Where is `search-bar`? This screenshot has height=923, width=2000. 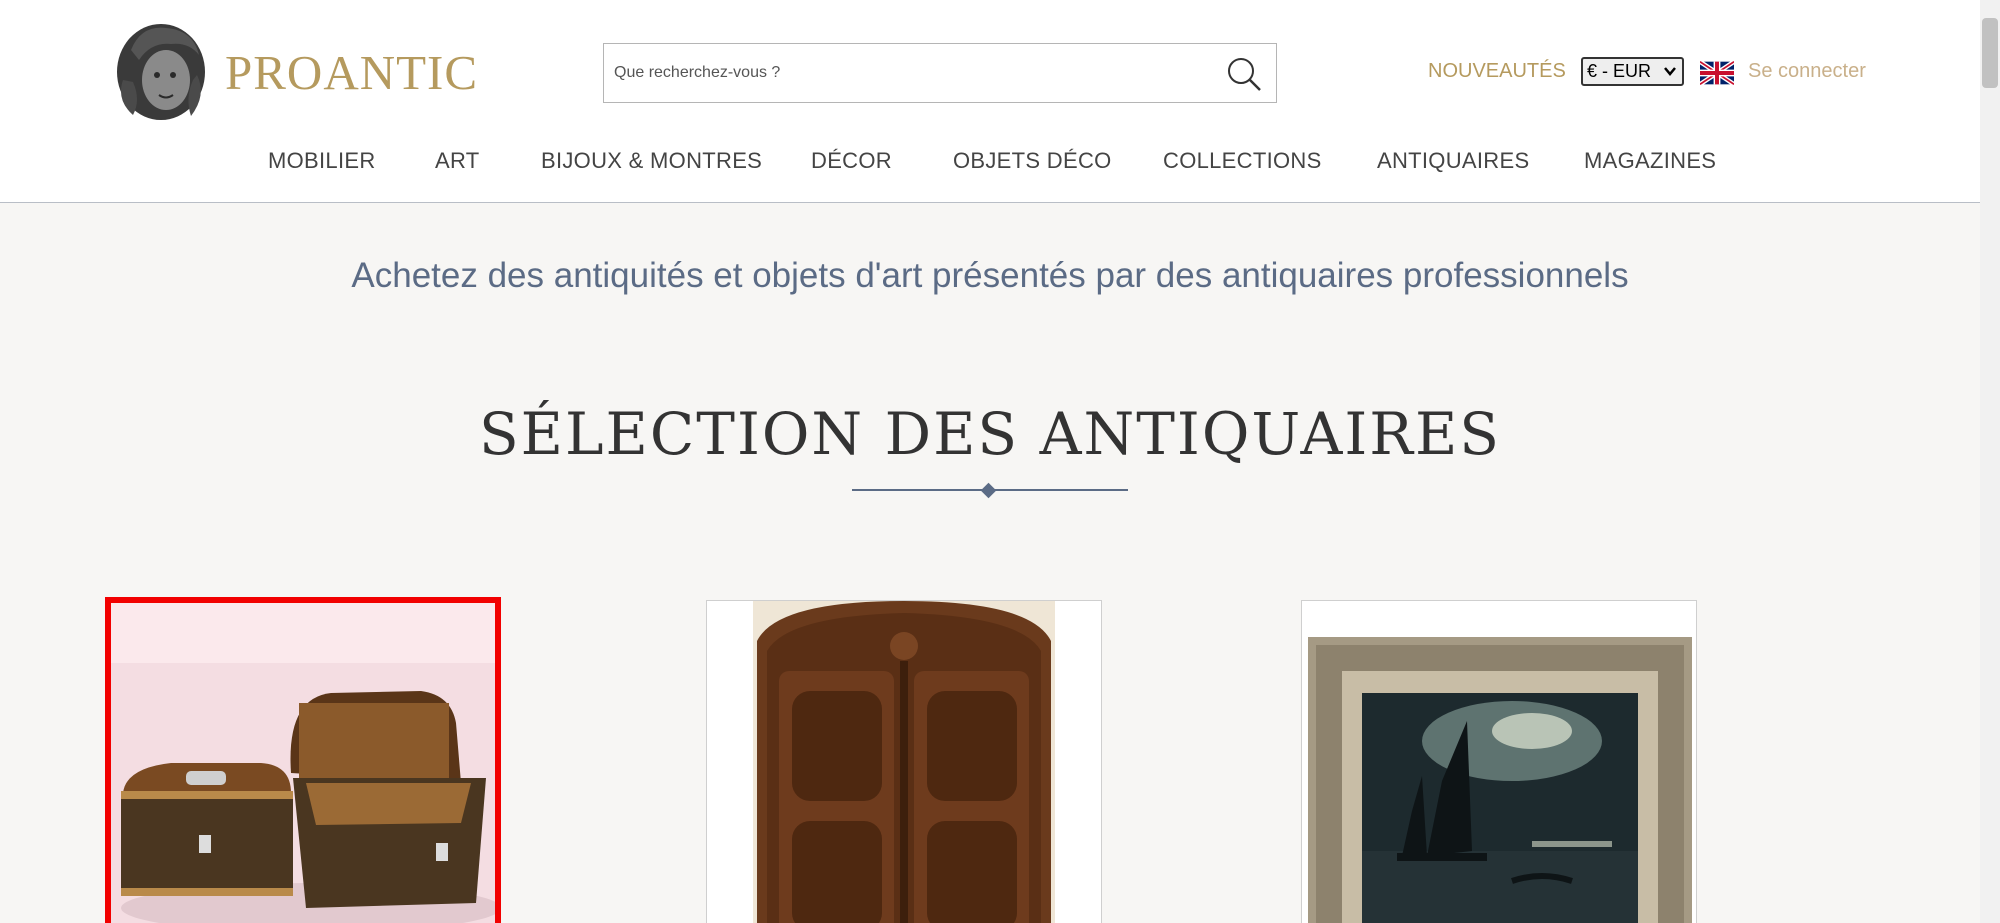
search-bar is located at coordinates (940, 73).